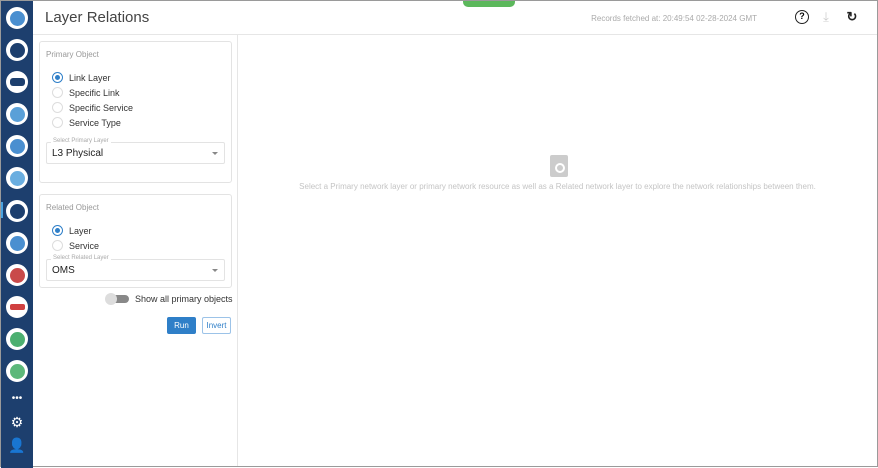 The height and width of the screenshot is (468, 878). I want to click on sql-icon, so click(17, 82).